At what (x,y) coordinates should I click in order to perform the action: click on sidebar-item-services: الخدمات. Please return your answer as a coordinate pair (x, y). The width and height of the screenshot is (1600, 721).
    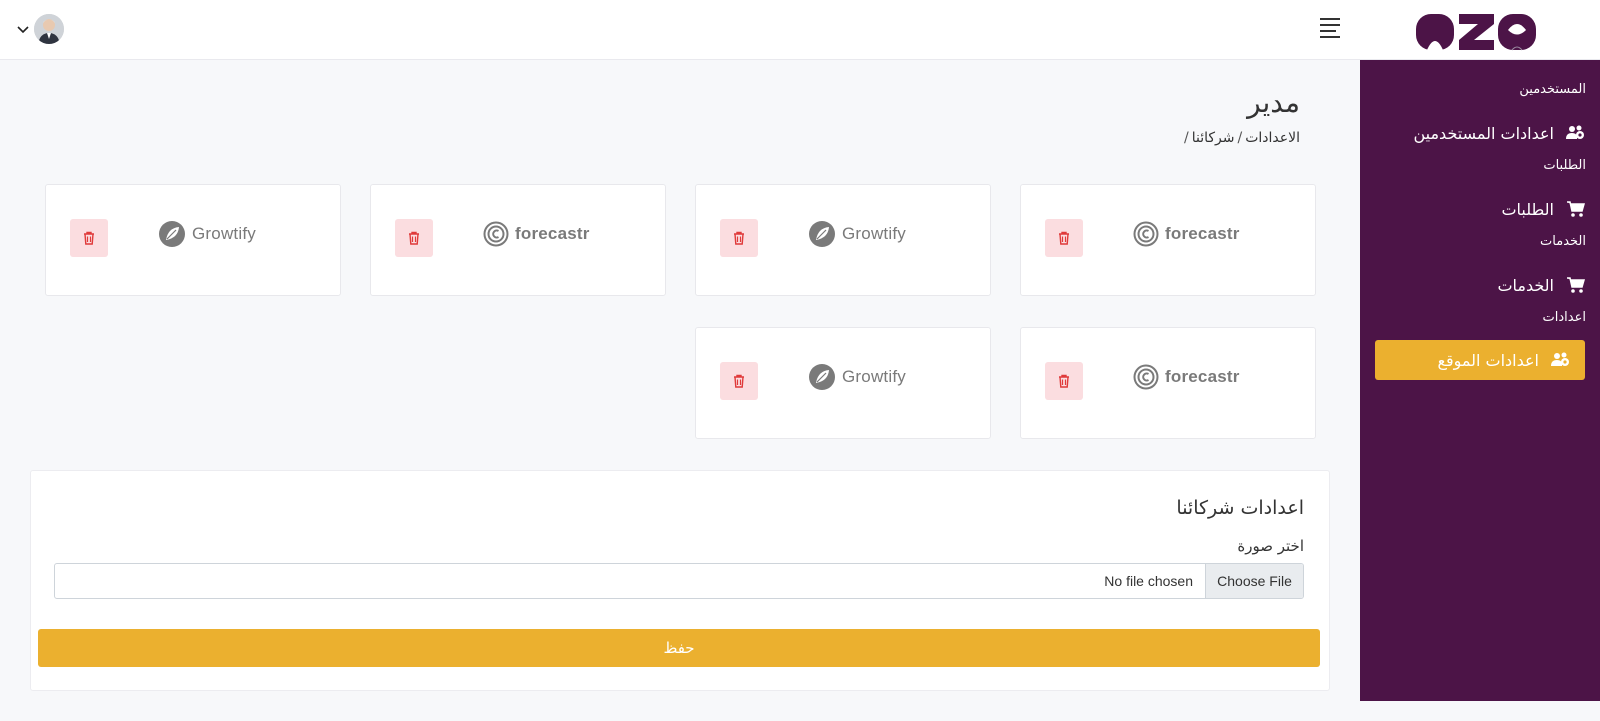
    Looking at the image, I should click on (1480, 285).